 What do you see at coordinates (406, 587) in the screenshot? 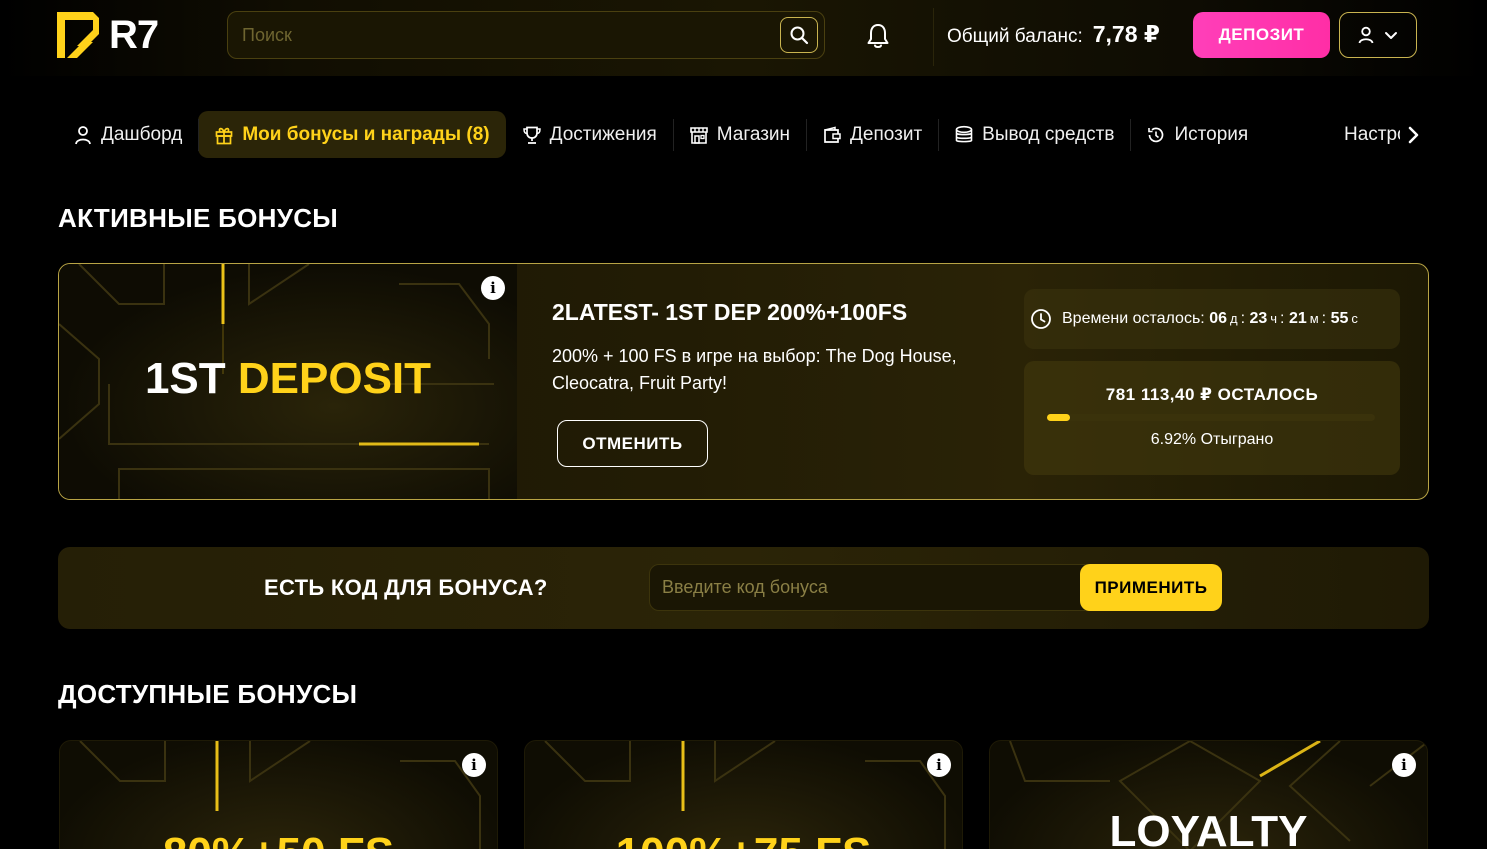
I see `promo-label: ЕСТЬ КОД ДЛЯ БОНУСА?` at bounding box center [406, 587].